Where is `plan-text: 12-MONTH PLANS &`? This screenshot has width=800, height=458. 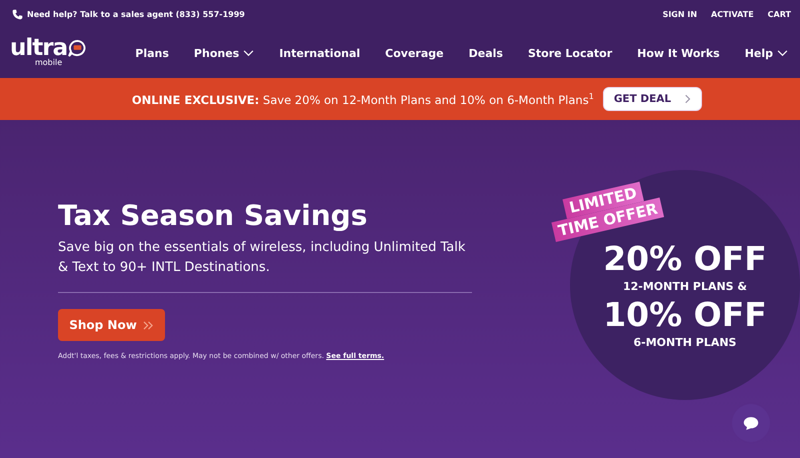
plan-text: 12-MONTH PLANS & is located at coordinates (685, 287).